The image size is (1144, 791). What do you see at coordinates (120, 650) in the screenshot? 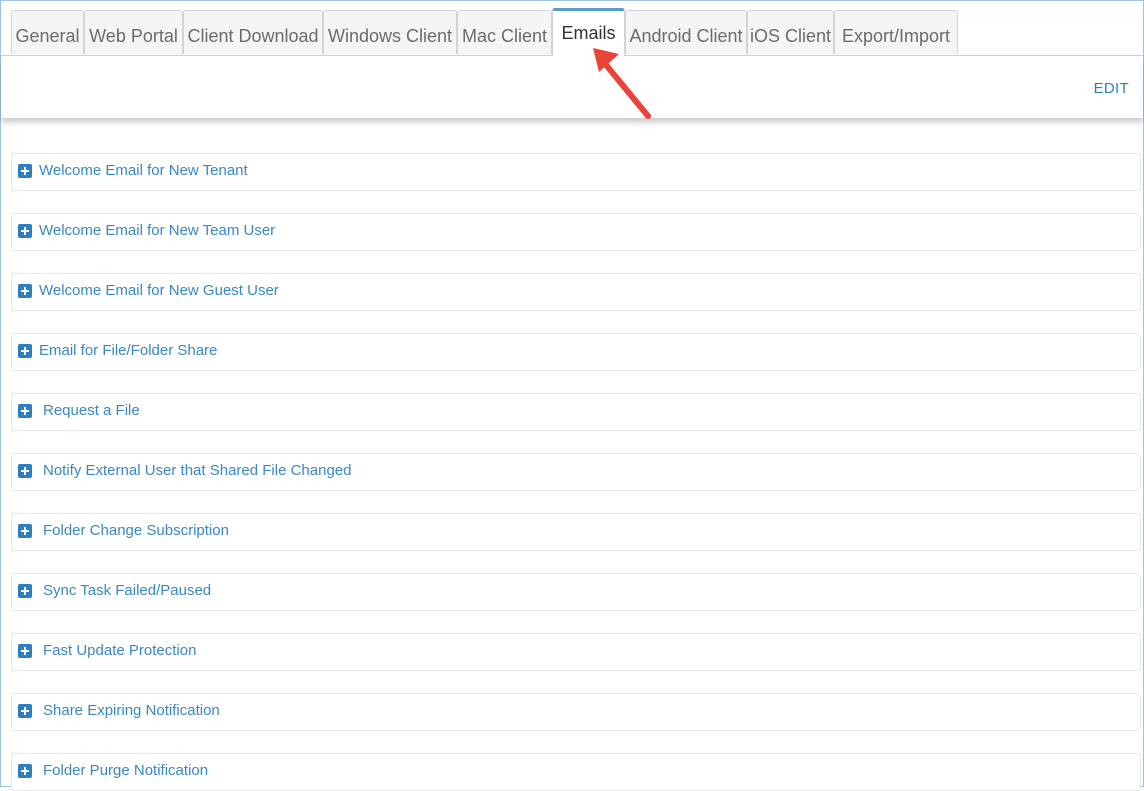
I see `list-item-label: Fast Update Protection` at bounding box center [120, 650].